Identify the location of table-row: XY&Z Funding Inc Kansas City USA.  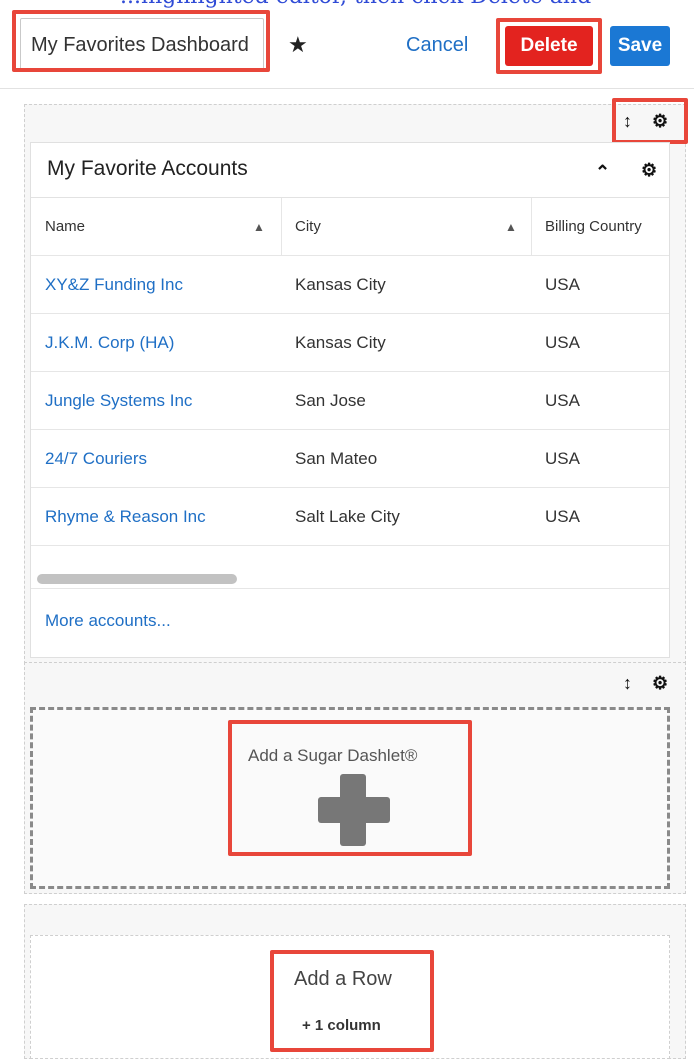
(350, 285).